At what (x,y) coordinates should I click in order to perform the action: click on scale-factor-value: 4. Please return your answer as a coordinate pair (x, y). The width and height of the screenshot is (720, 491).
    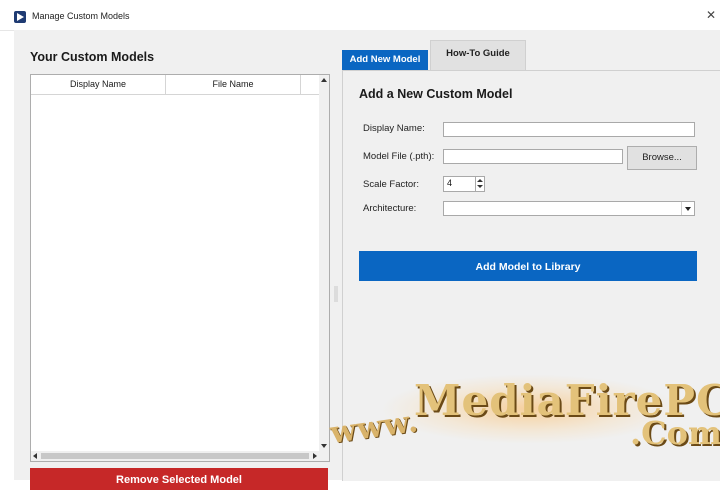
    Looking at the image, I should click on (450, 183).